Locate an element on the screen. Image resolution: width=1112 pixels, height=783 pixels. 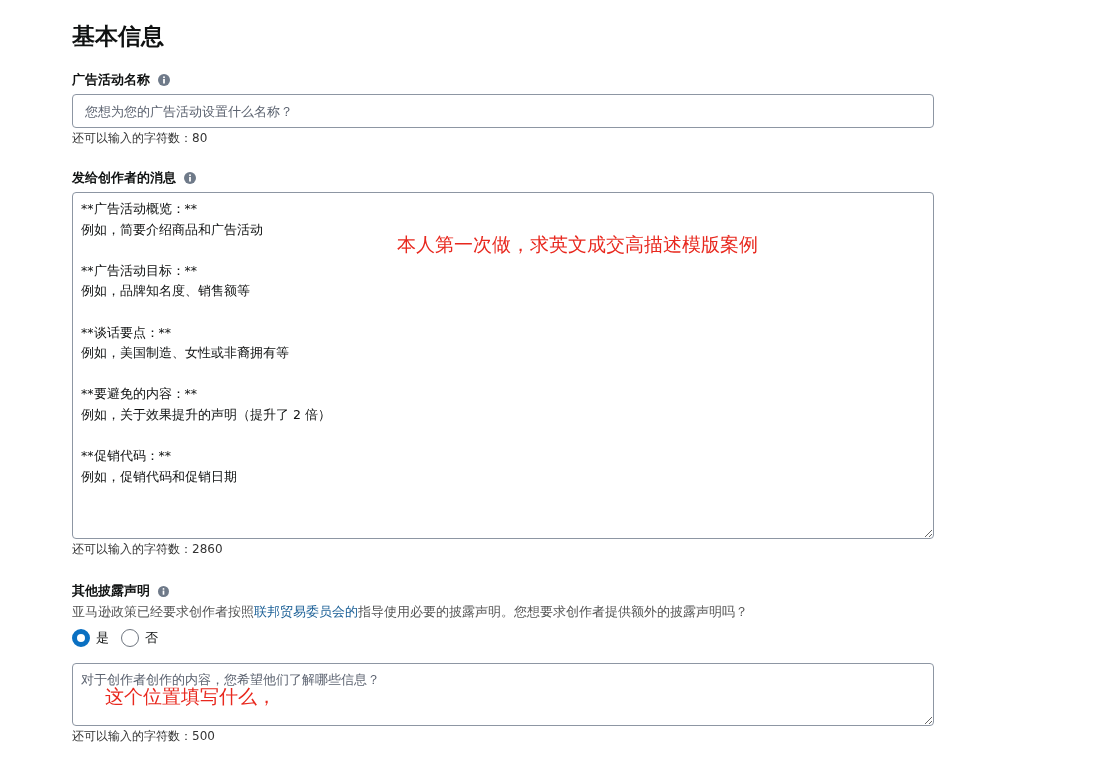
field-label: 其他披露声明 is located at coordinates (111, 591).